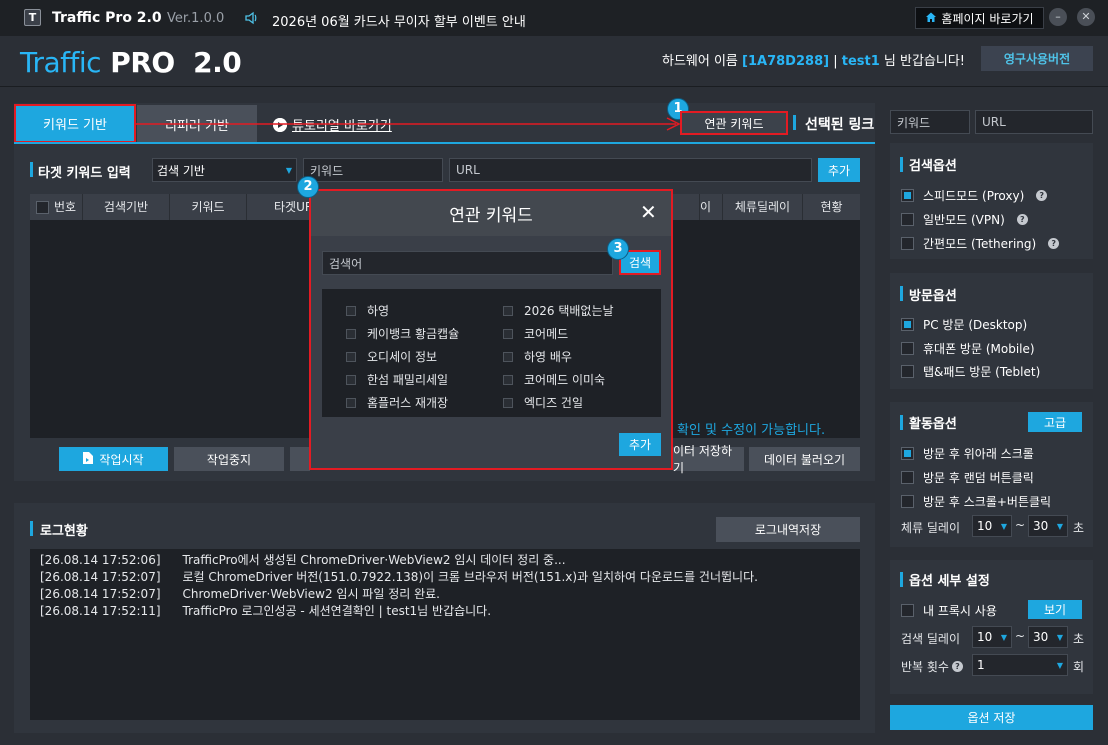  Describe the element at coordinates (308, 187) in the screenshot. I see `step-badge-2: 2` at that location.